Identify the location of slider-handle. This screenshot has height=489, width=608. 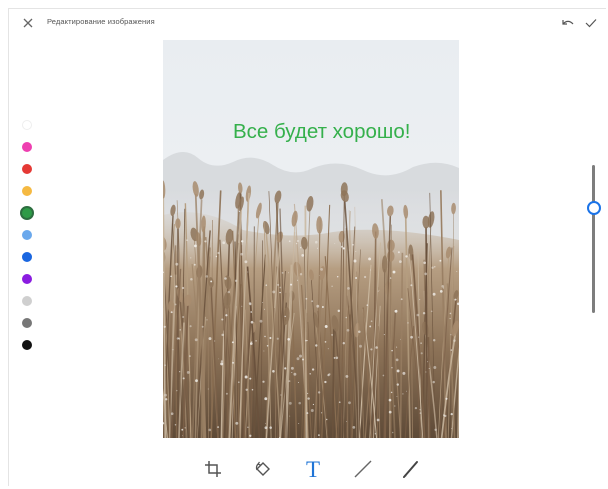
(594, 207).